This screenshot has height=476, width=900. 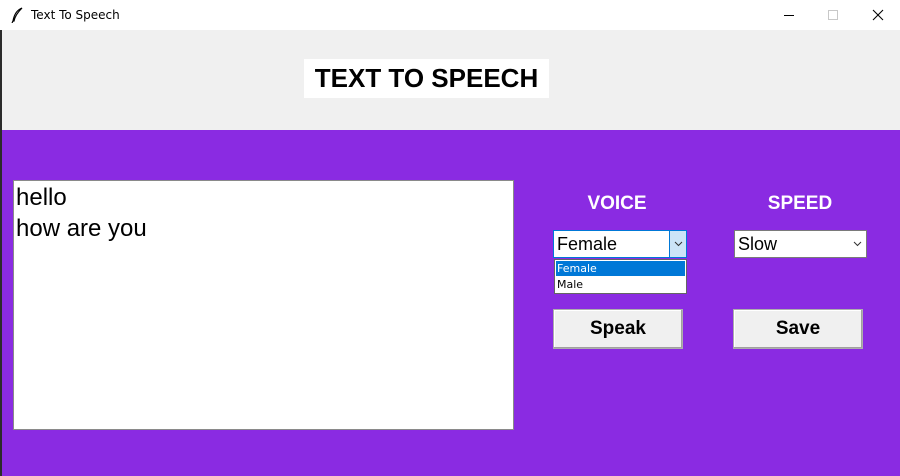 I want to click on app-heading: TEXT TO SPEECH, so click(x=426, y=78).